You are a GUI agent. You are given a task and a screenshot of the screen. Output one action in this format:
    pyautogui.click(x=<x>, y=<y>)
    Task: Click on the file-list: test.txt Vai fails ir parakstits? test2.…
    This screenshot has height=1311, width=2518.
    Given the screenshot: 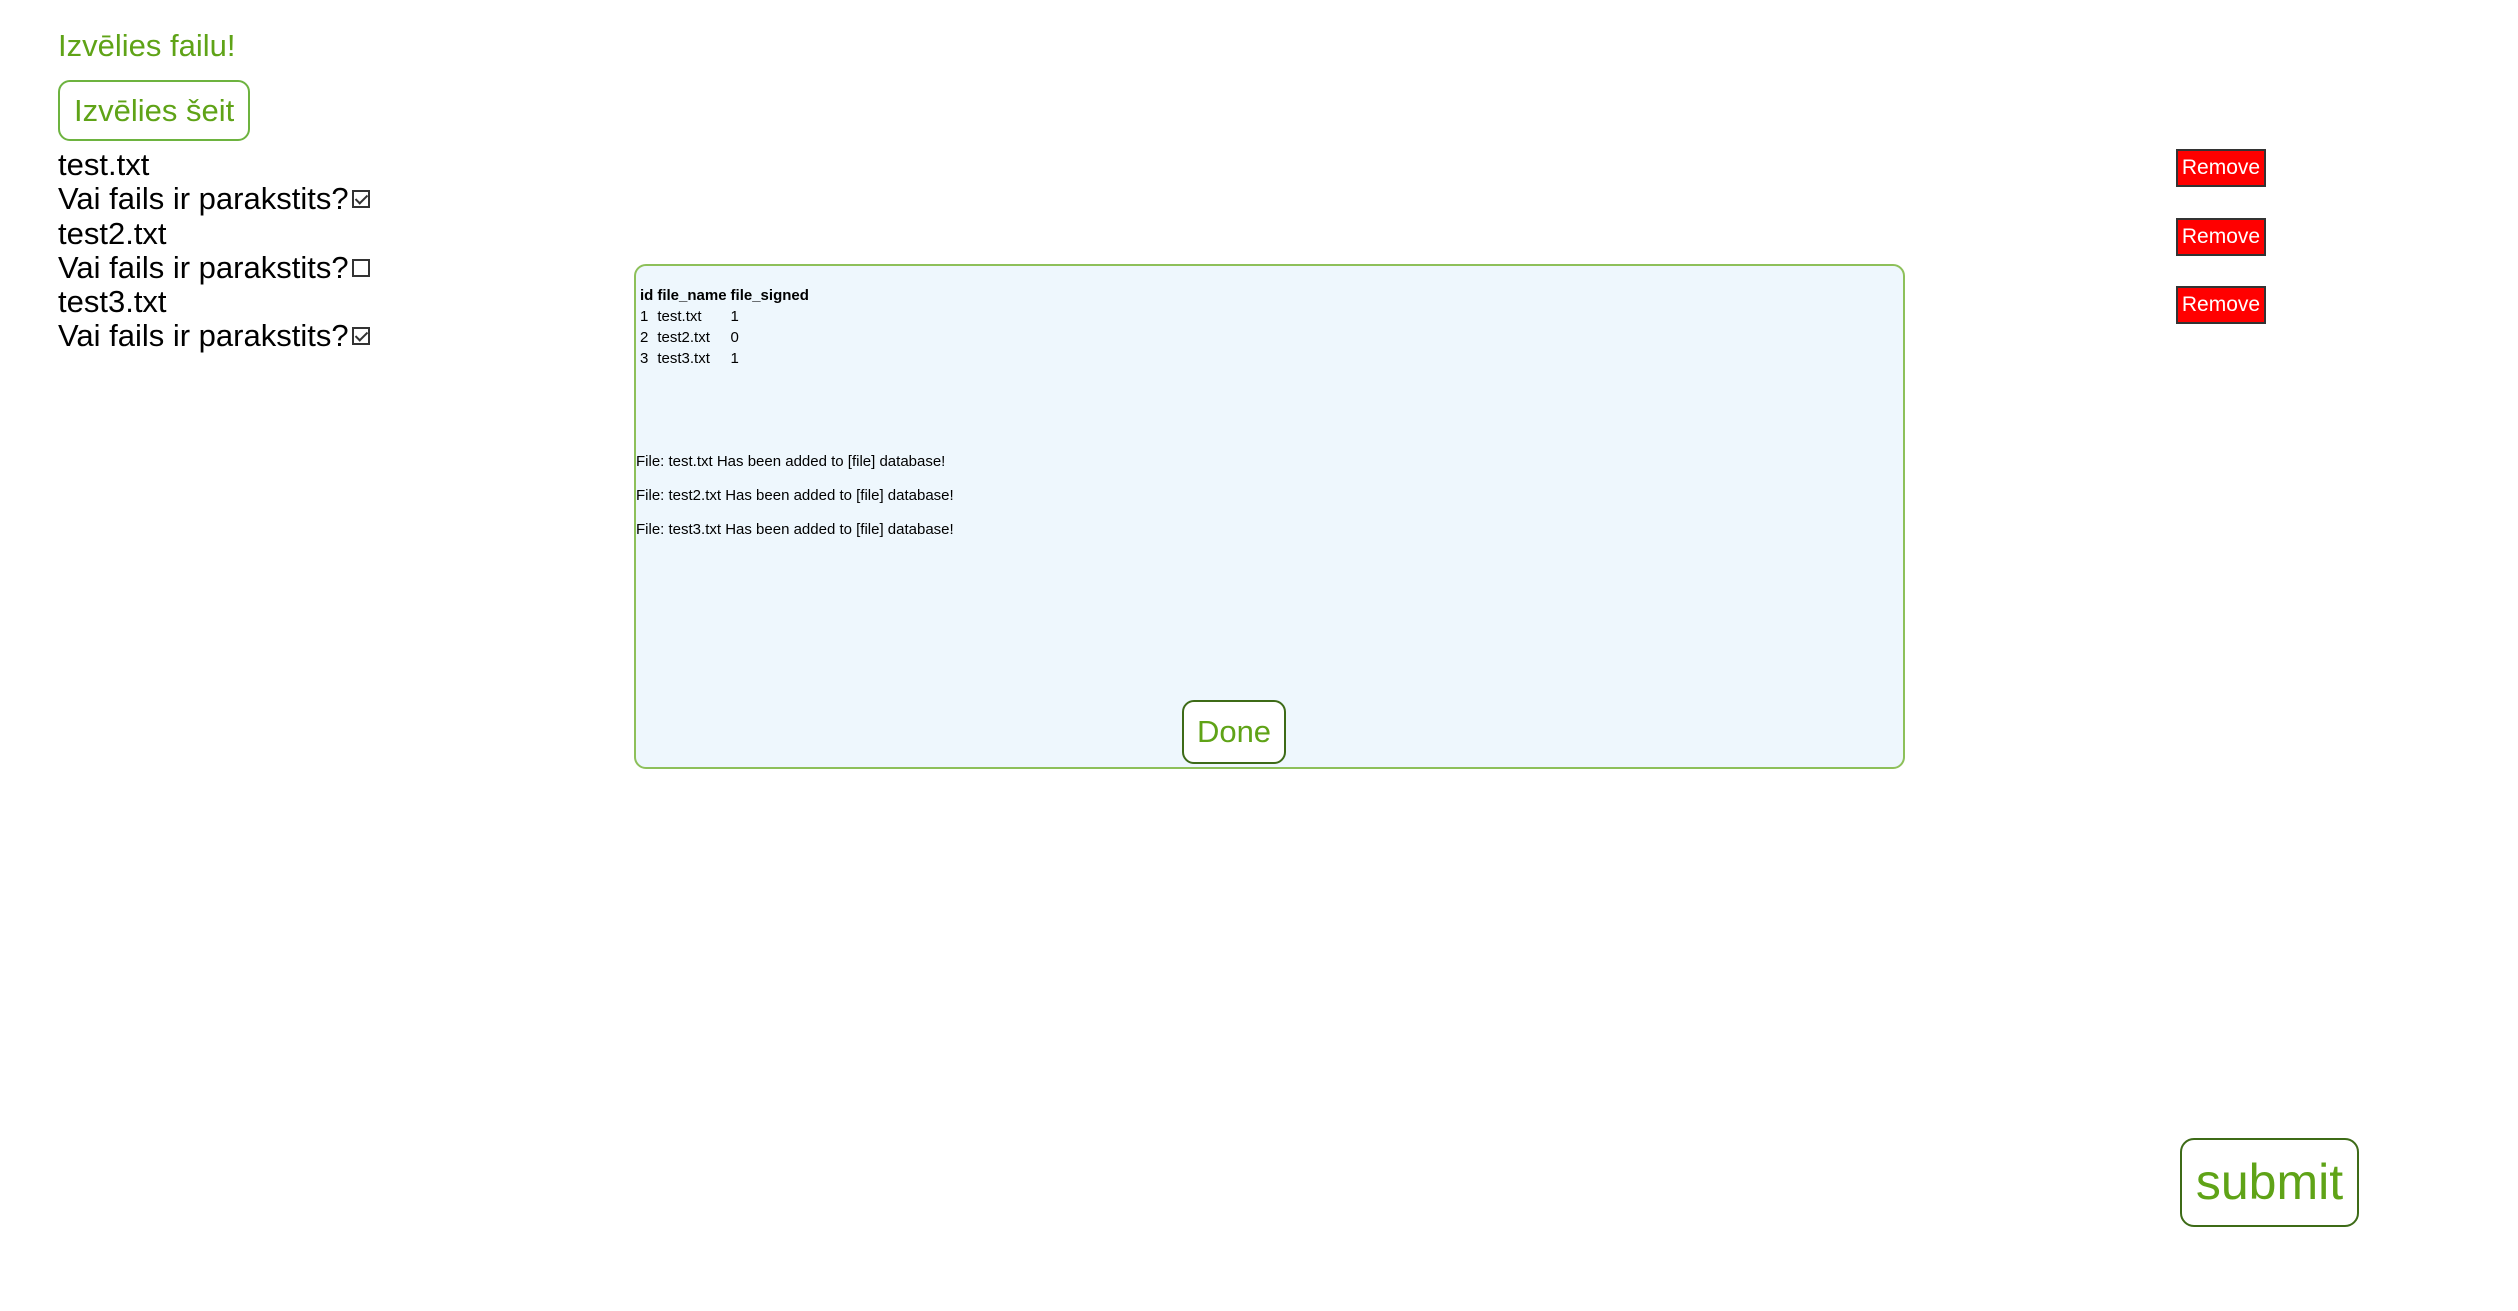 What is the action you would take?
    pyautogui.click(x=358, y=251)
    